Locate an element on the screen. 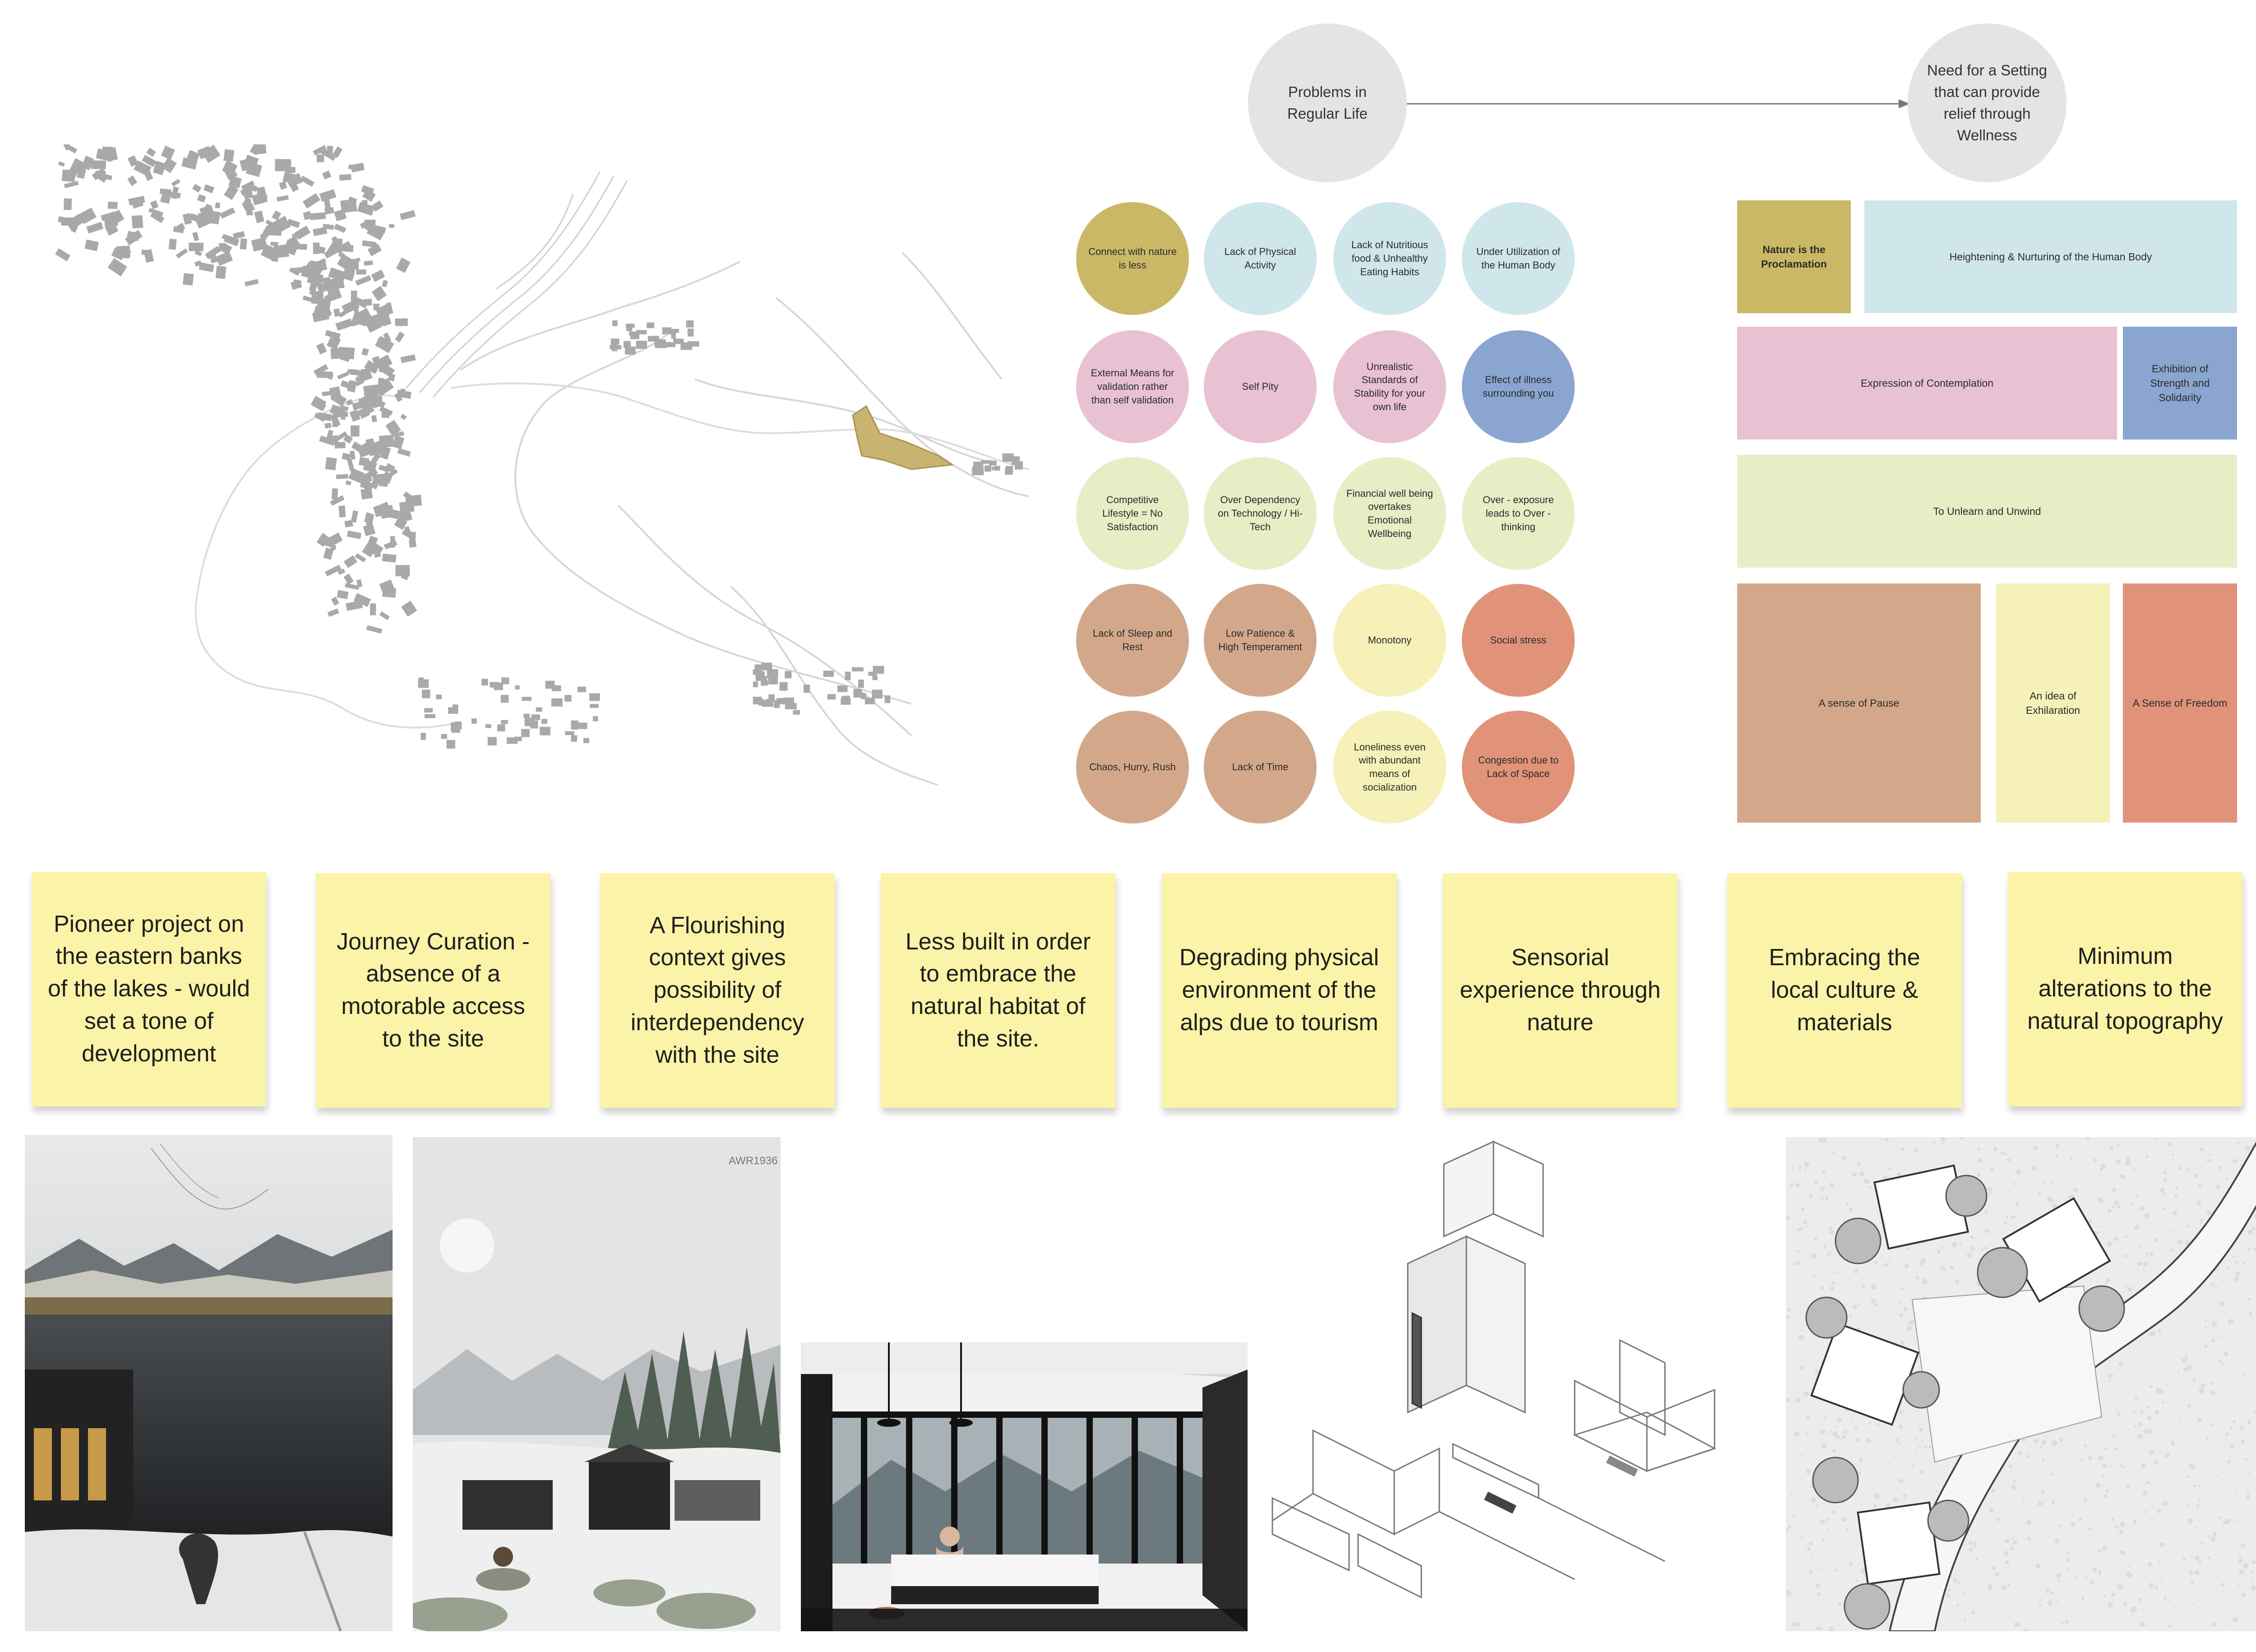 The height and width of the screenshot is (1652, 2256). need-block-nature: Nature is the Proclamation is located at coordinates (1794, 256).